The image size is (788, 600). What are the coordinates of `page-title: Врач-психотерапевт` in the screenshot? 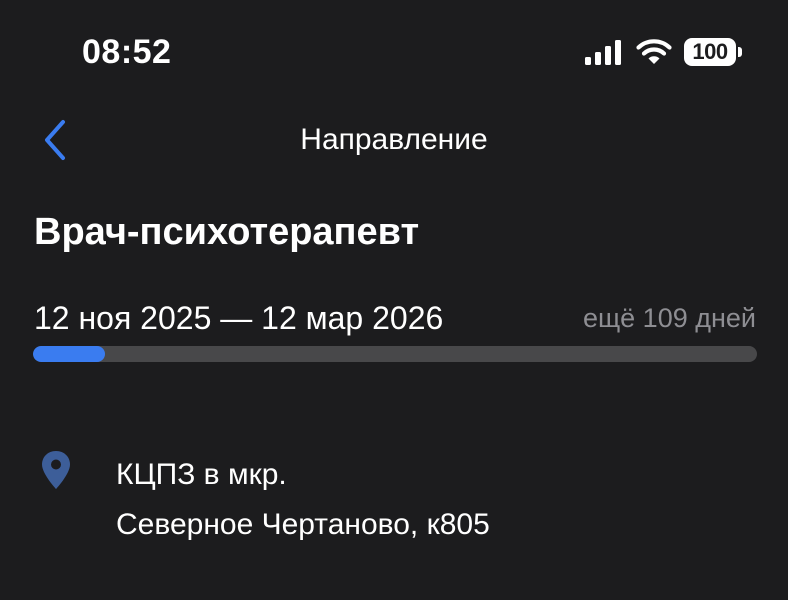 It's located at (227, 232).